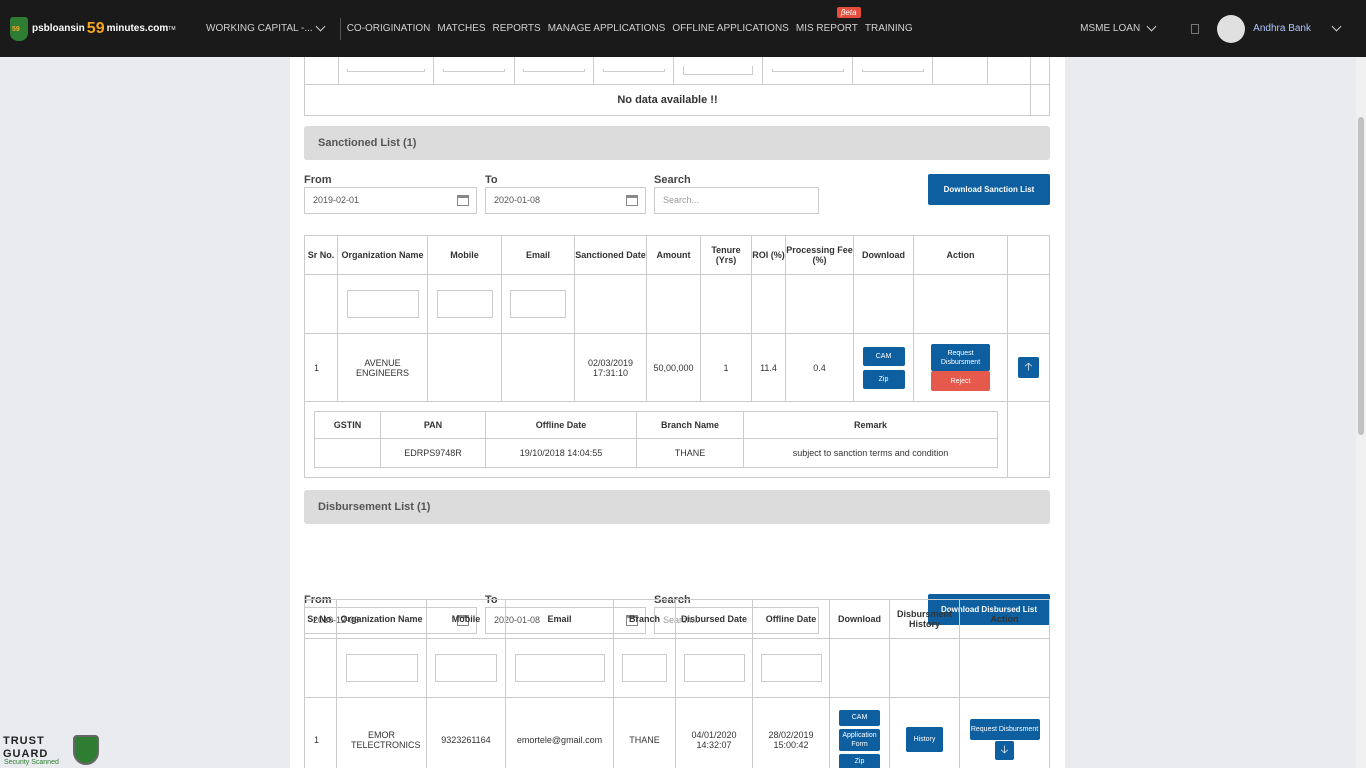  Describe the element at coordinates (1282, 28) in the screenshot. I see `bank-name: Andhra Bank` at that location.